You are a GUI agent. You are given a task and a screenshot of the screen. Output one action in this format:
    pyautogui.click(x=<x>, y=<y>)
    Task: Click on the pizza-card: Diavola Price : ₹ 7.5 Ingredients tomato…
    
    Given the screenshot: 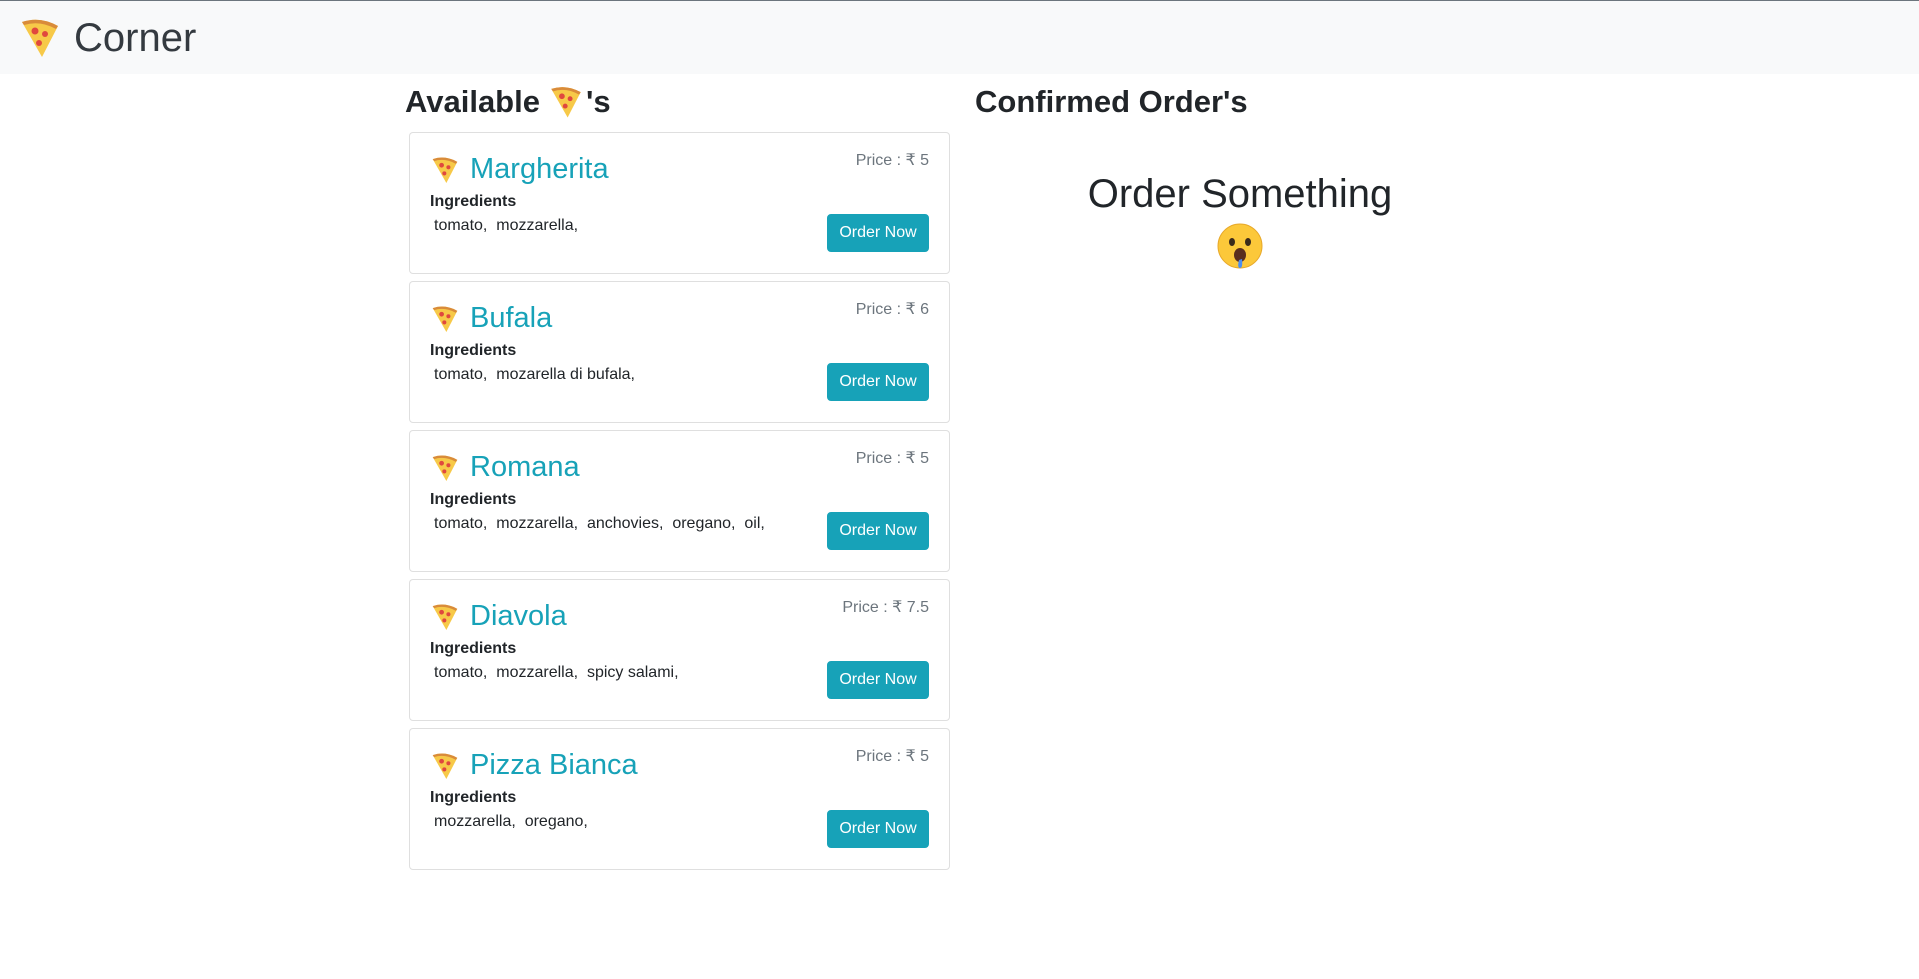 What is the action you would take?
    pyautogui.click(x=679, y=650)
    